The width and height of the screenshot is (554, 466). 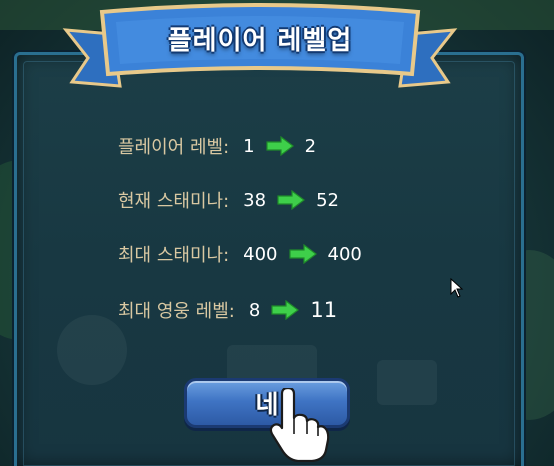 I want to click on background-chest-silhouette, so click(x=407, y=382).